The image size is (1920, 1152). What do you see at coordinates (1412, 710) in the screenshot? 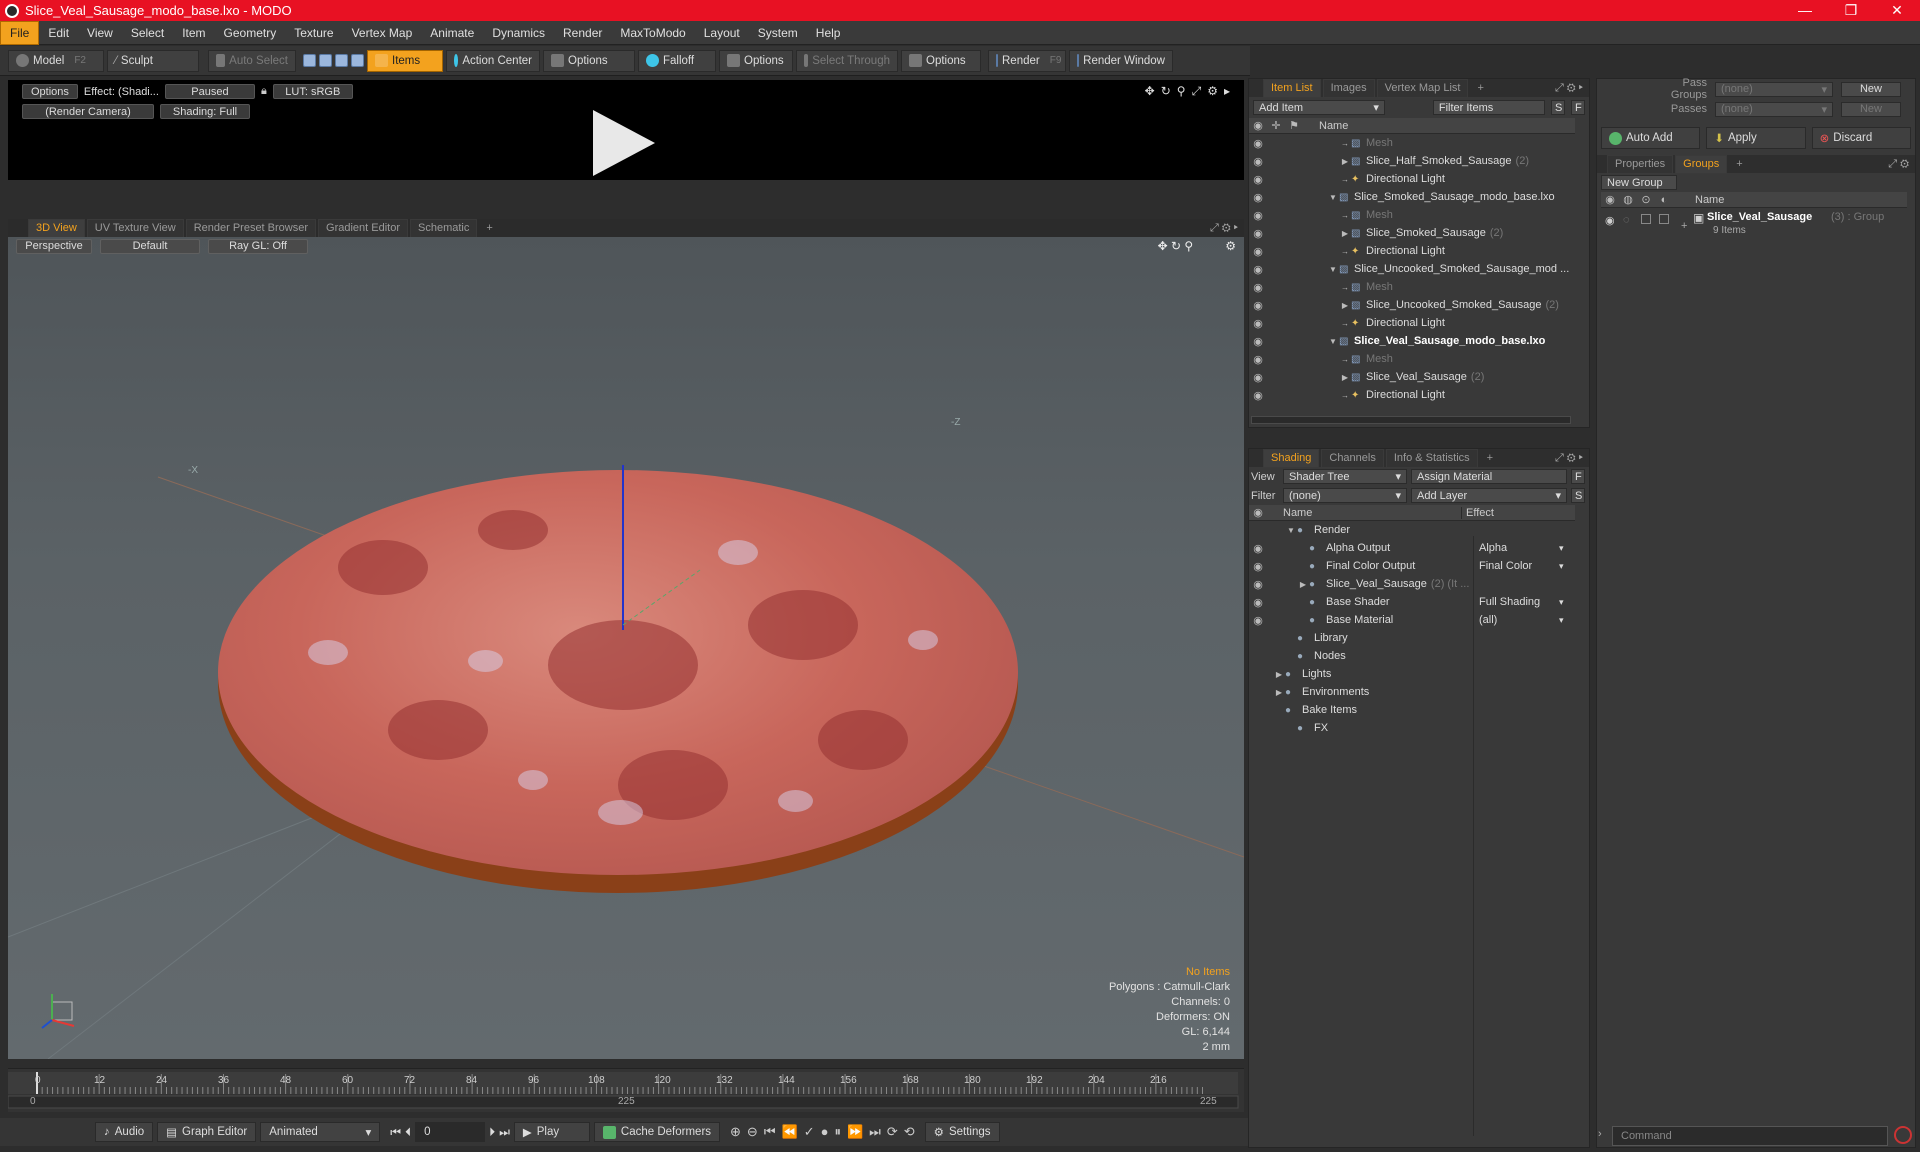
I see `shader-tree-row: ● Bake Items` at bounding box center [1412, 710].